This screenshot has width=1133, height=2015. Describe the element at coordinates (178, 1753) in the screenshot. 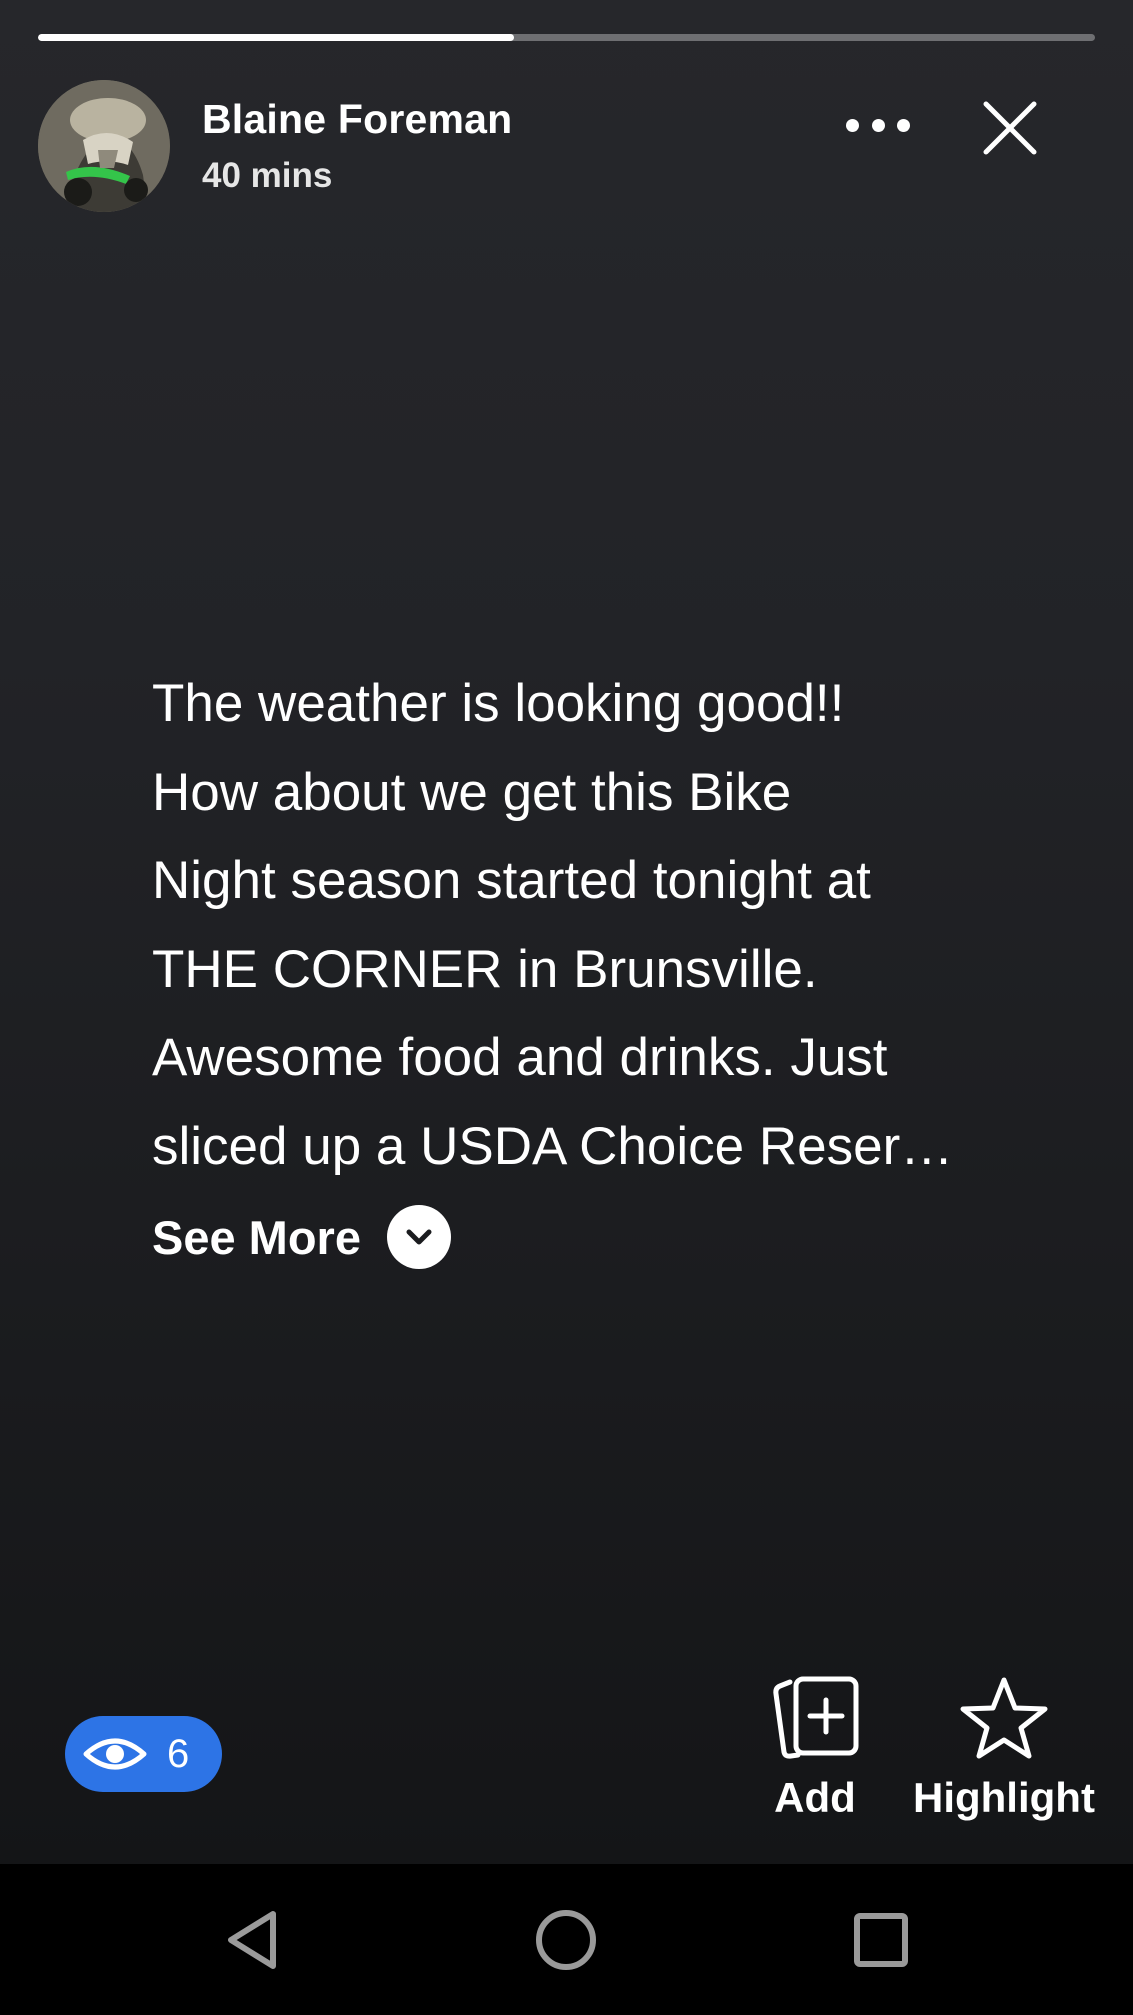

I see `viewers-count: 6` at that location.